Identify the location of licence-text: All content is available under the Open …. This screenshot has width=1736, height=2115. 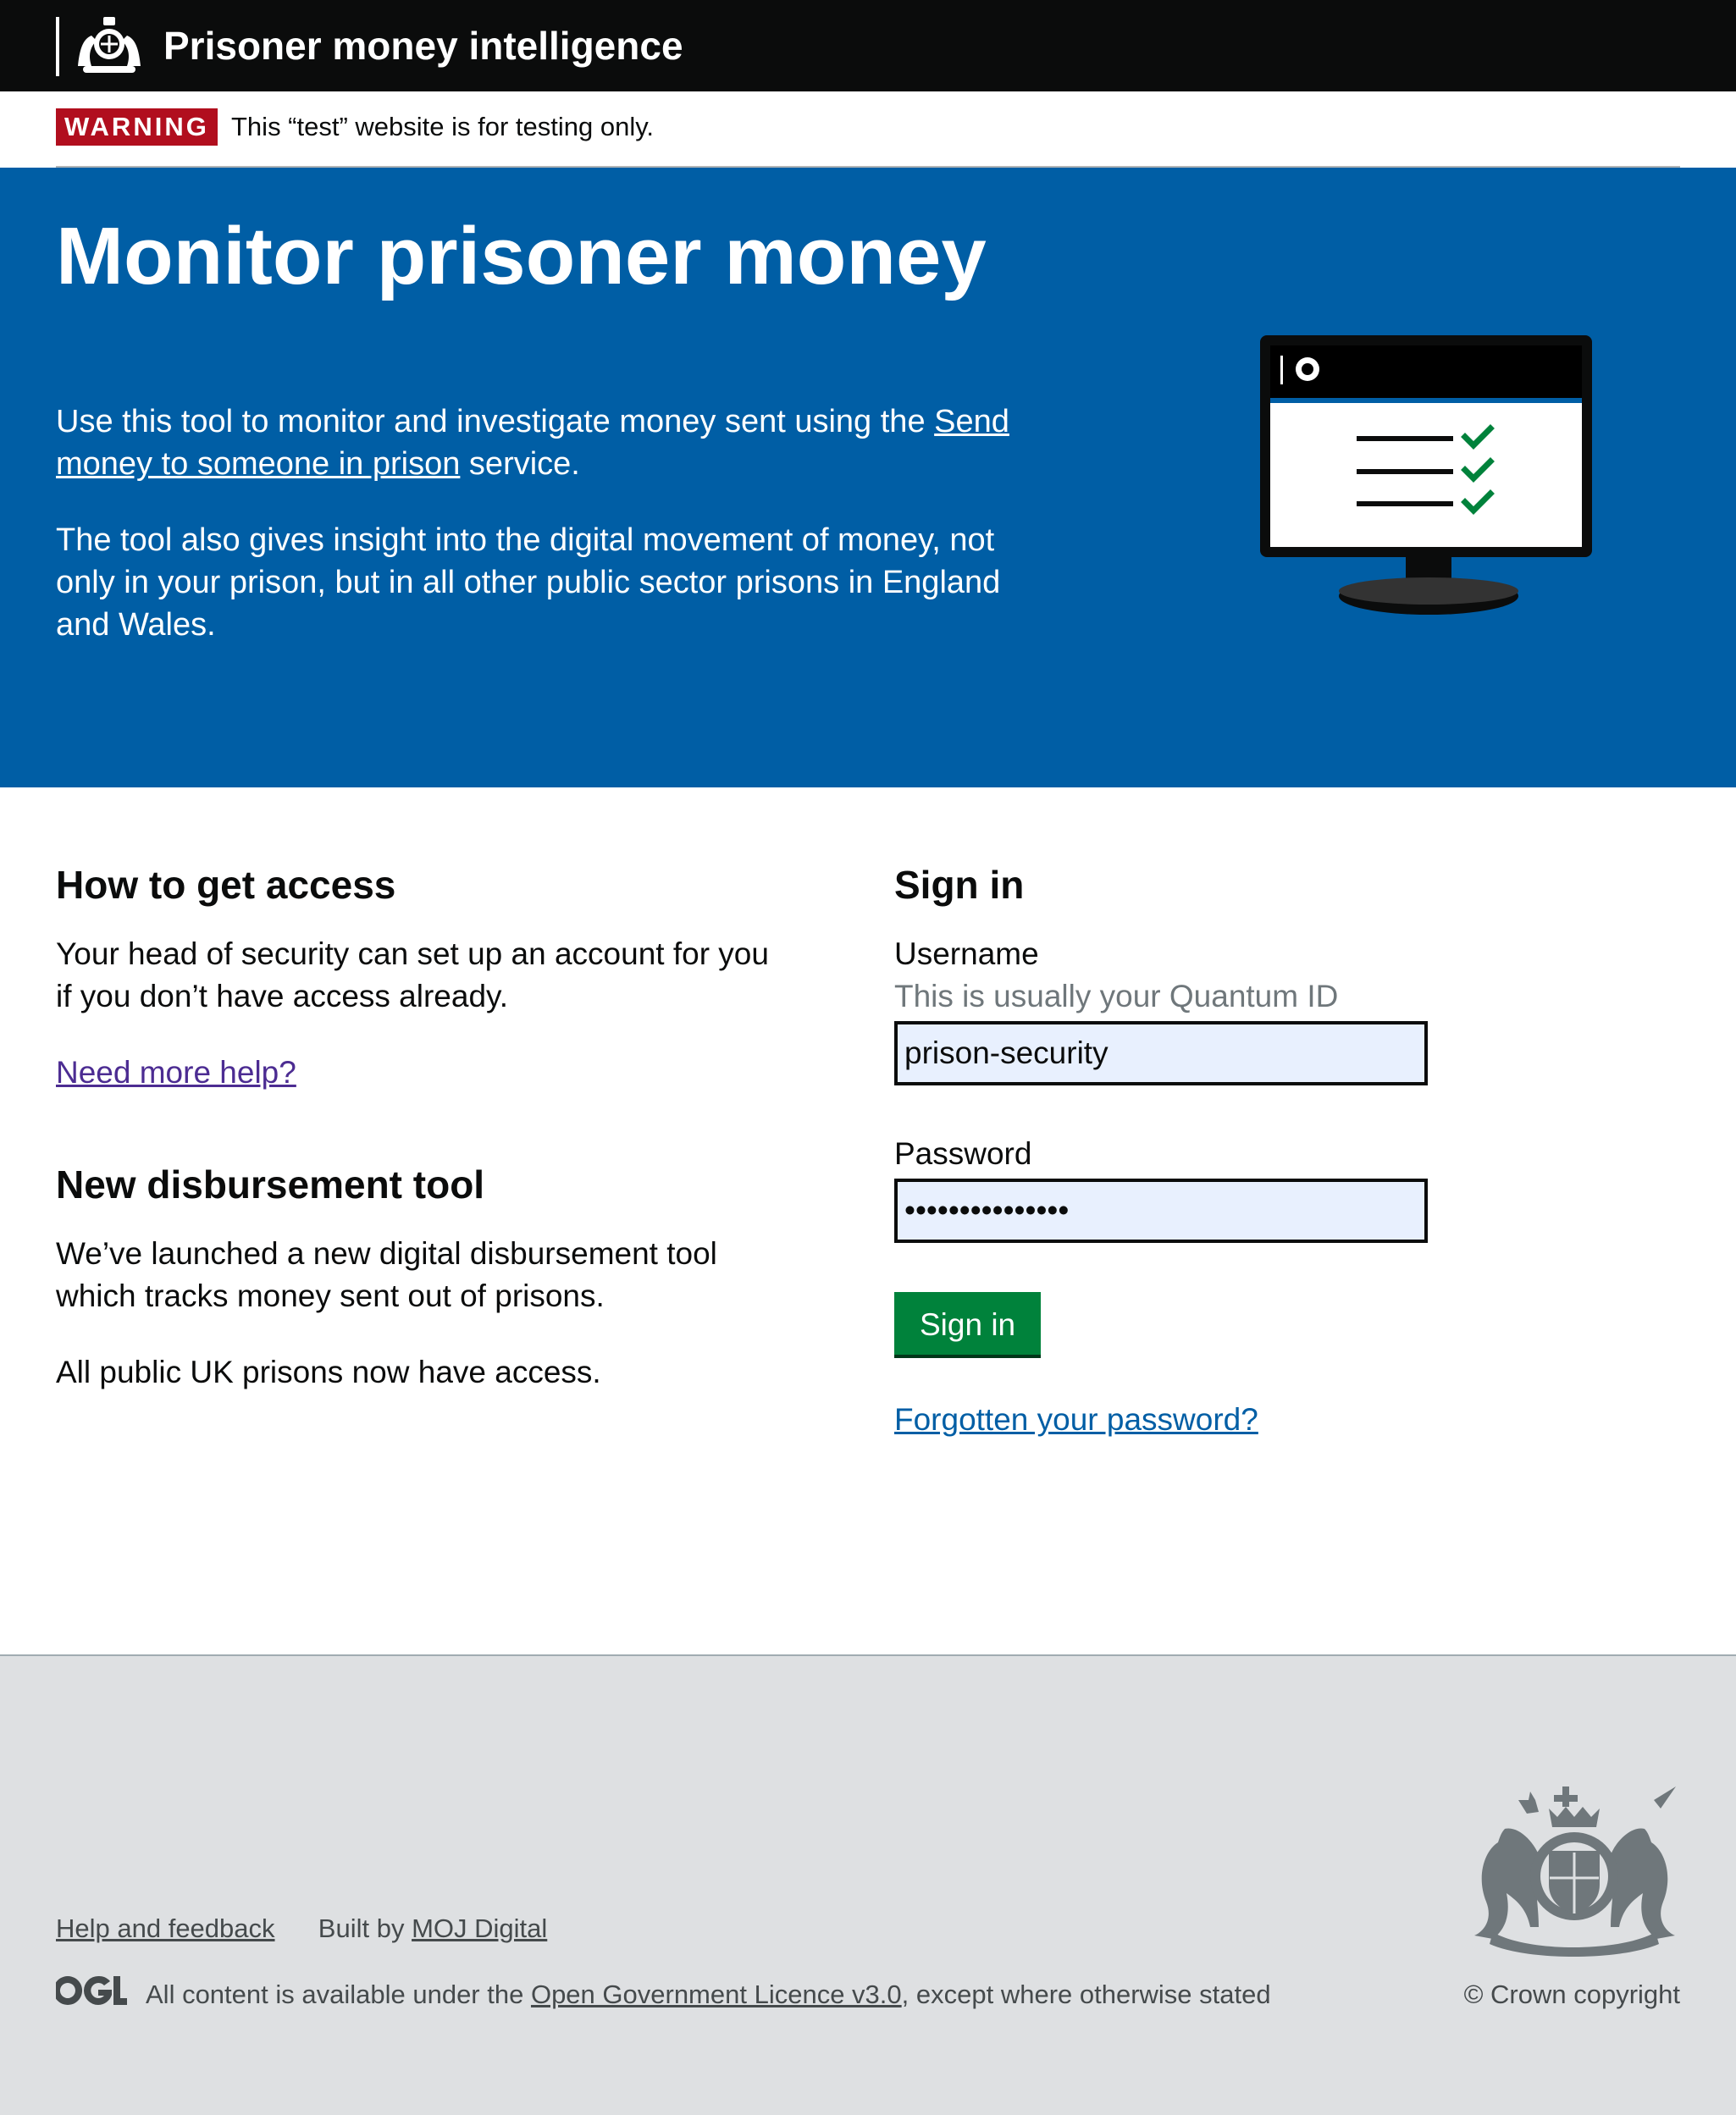
(708, 1994).